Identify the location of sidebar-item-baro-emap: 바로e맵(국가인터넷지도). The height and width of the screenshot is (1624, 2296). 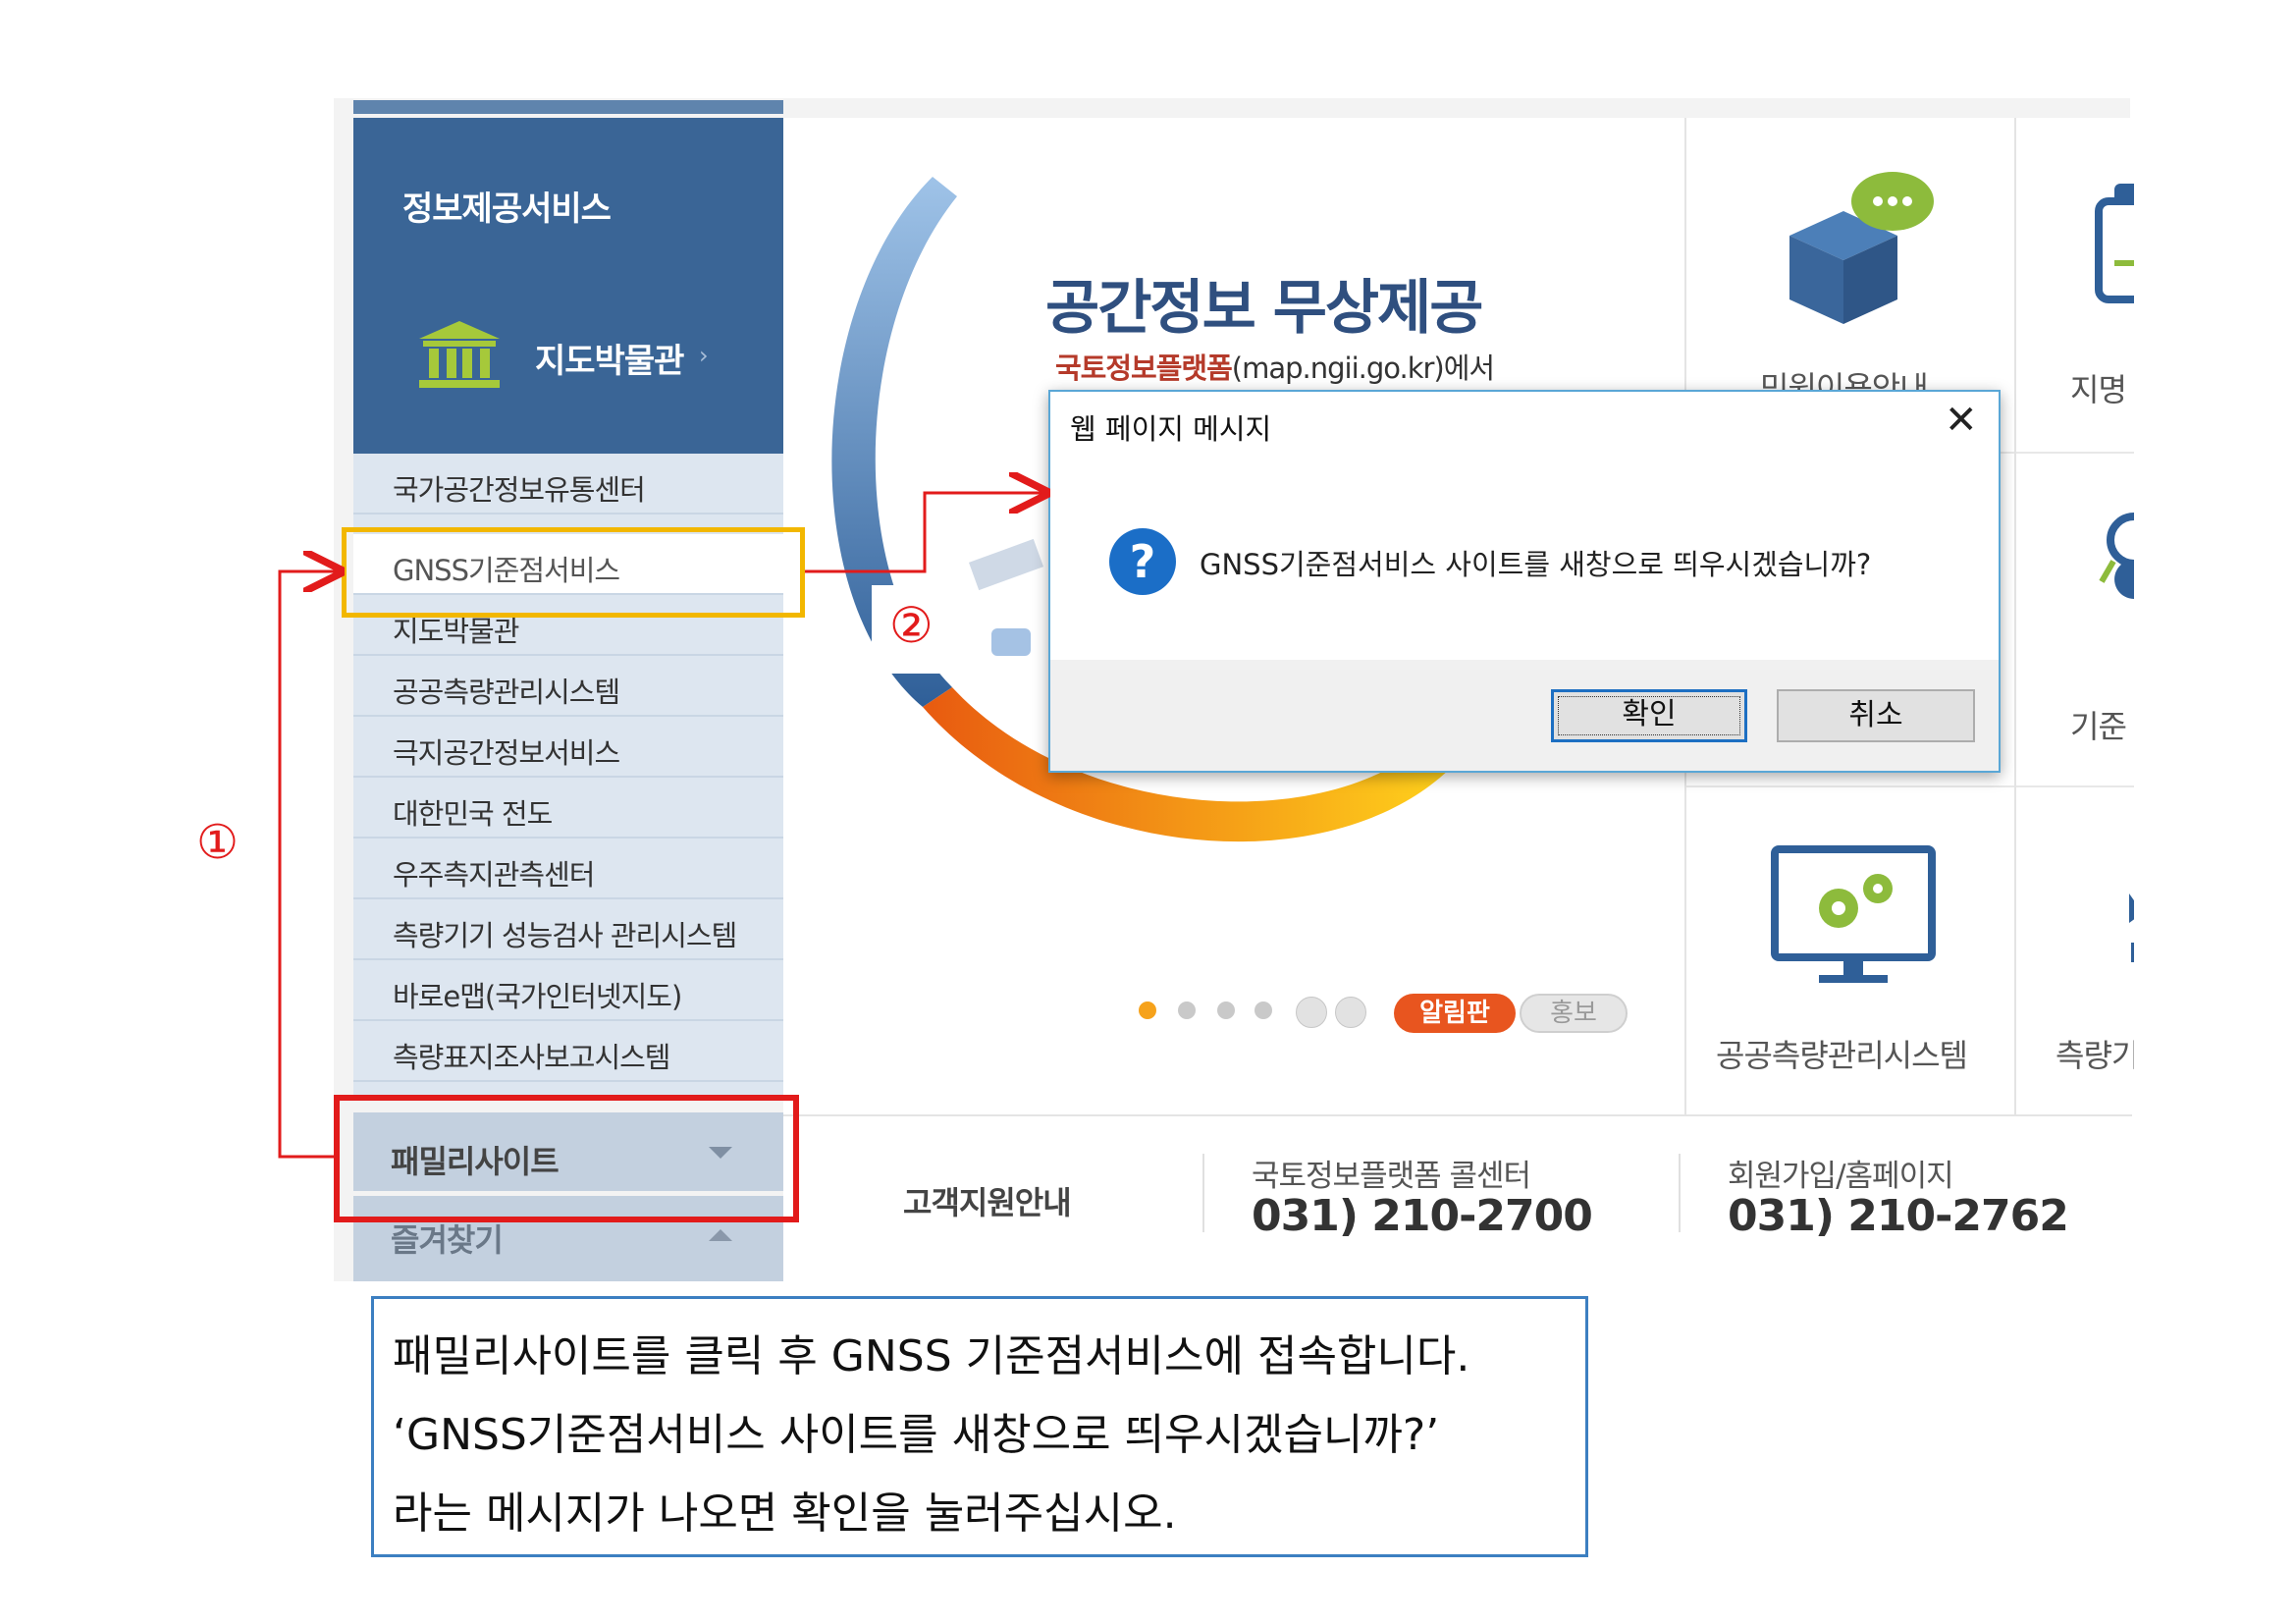
(568, 990).